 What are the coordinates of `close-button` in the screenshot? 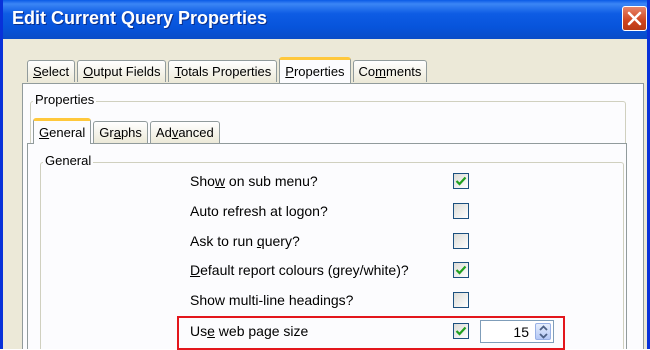 It's located at (634, 18).